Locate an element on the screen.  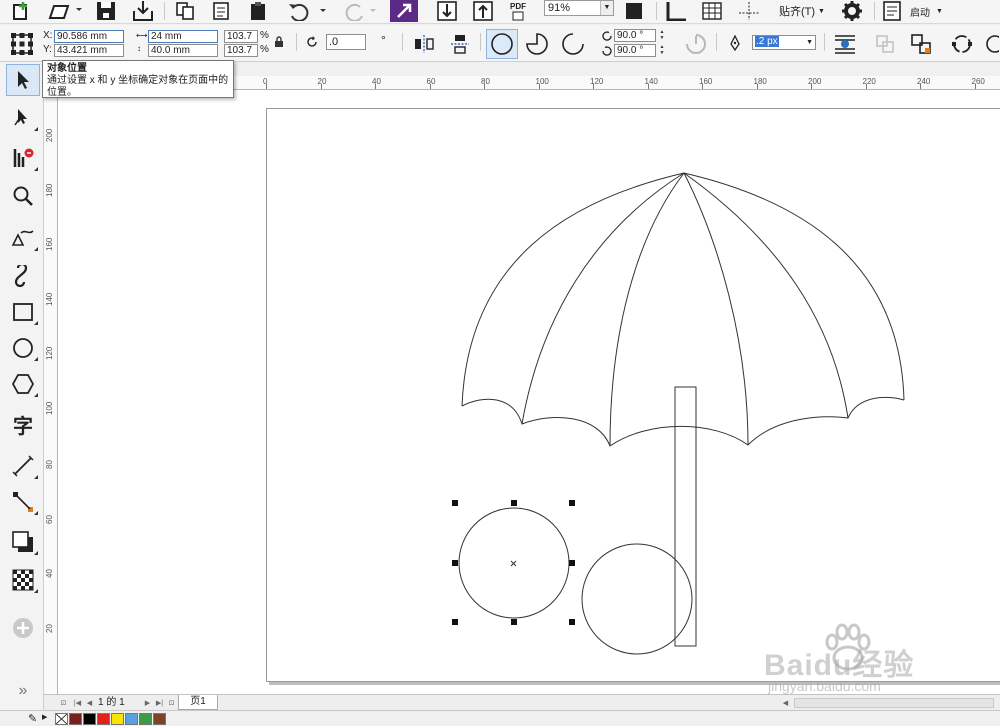
arc-mode-button is located at coordinates (573, 44).